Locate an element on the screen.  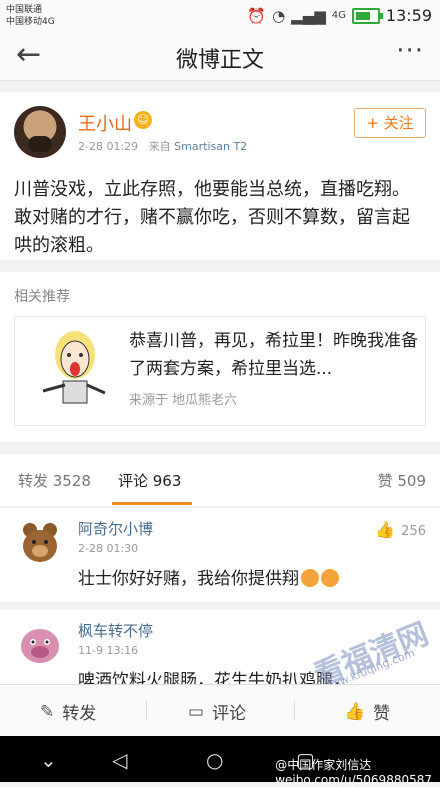
active-tab-indicator is located at coordinates (152, 503).